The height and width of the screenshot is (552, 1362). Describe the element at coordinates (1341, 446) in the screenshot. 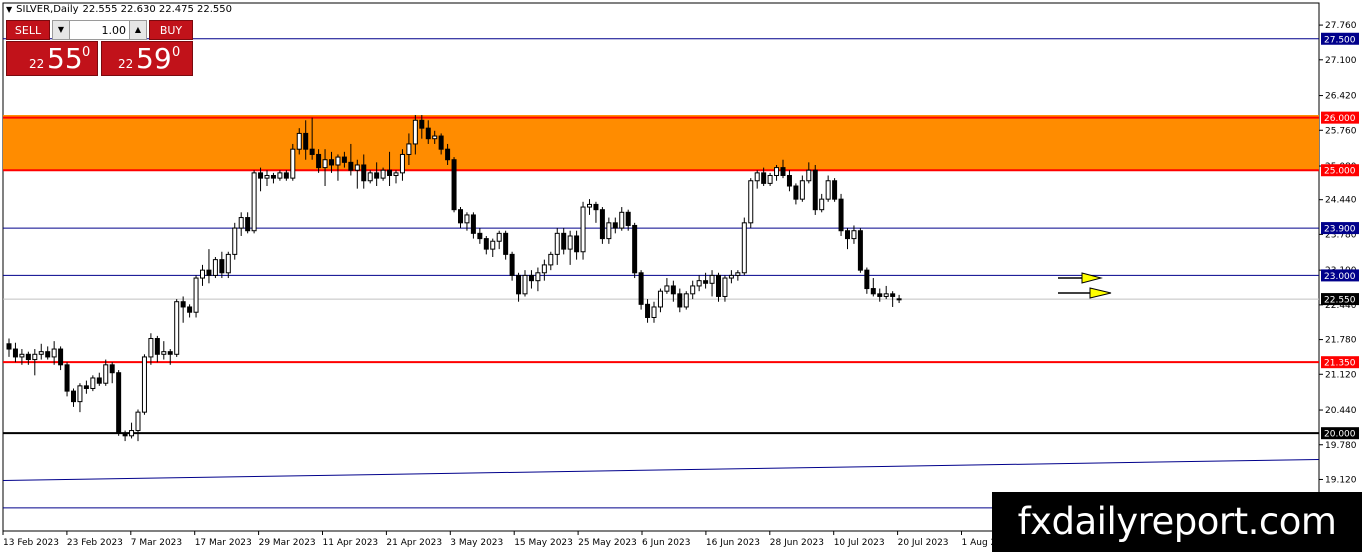

I see `y-tick-label: 19.780` at that location.